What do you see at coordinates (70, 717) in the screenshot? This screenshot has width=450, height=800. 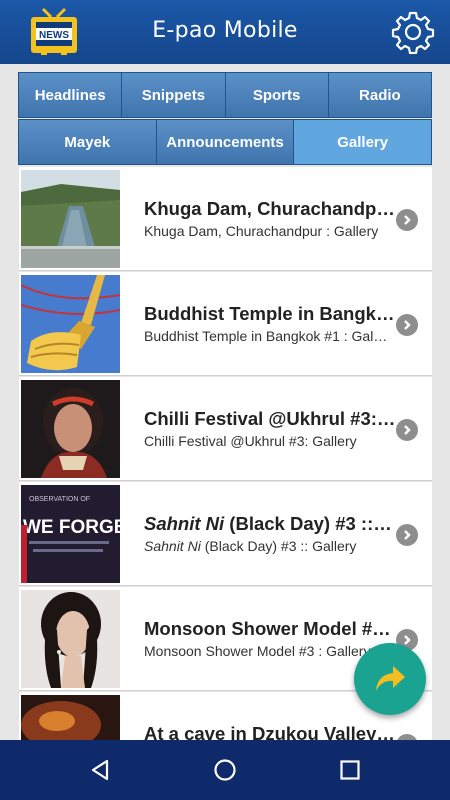 I see `thumbnail-dzukou-cave` at bounding box center [70, 717].